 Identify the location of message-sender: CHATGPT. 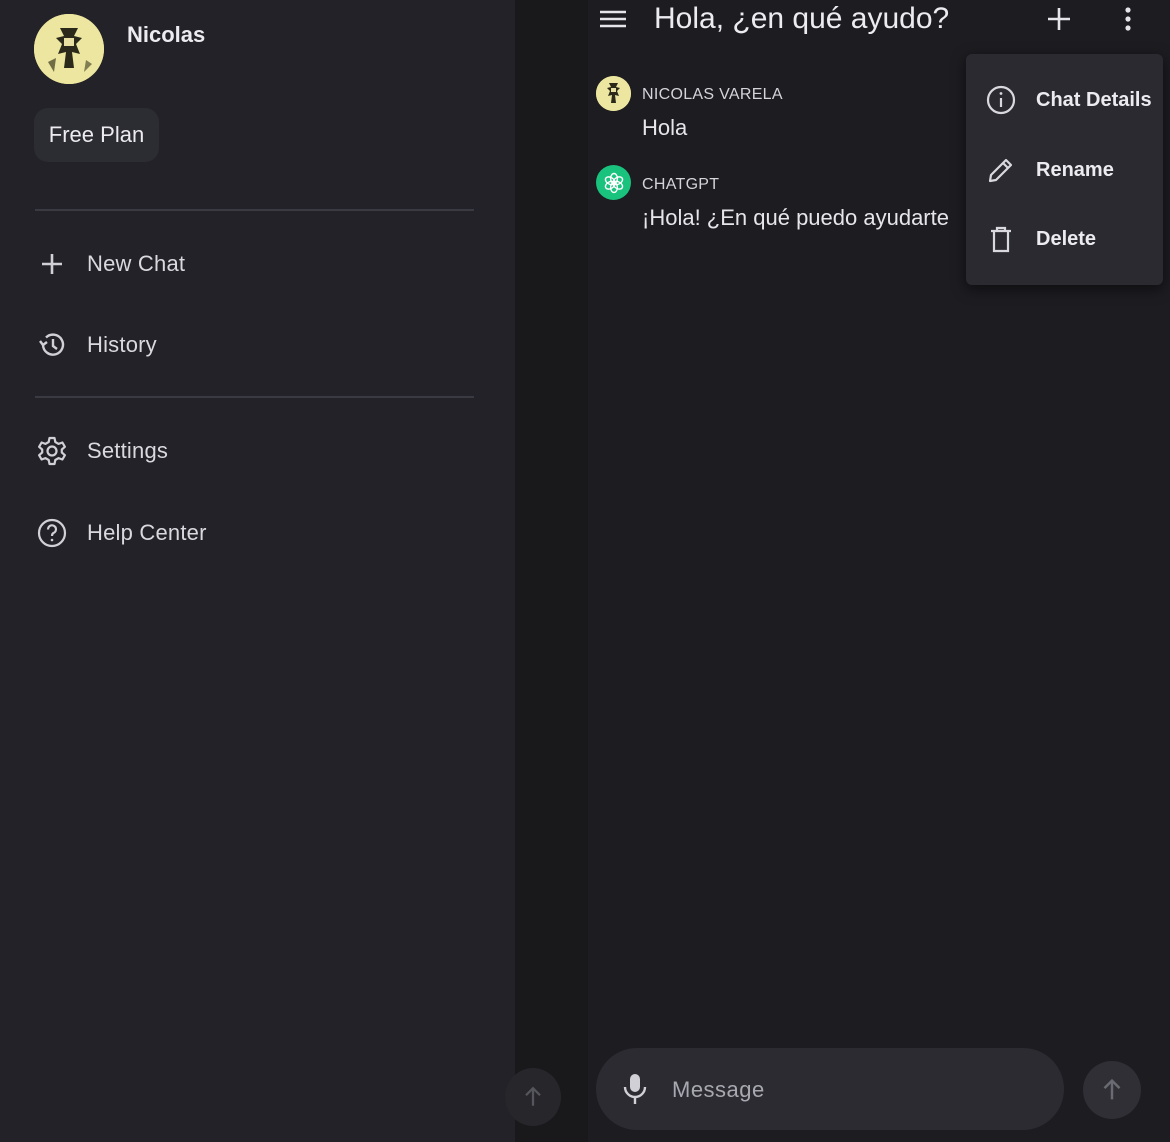
(681, 184).